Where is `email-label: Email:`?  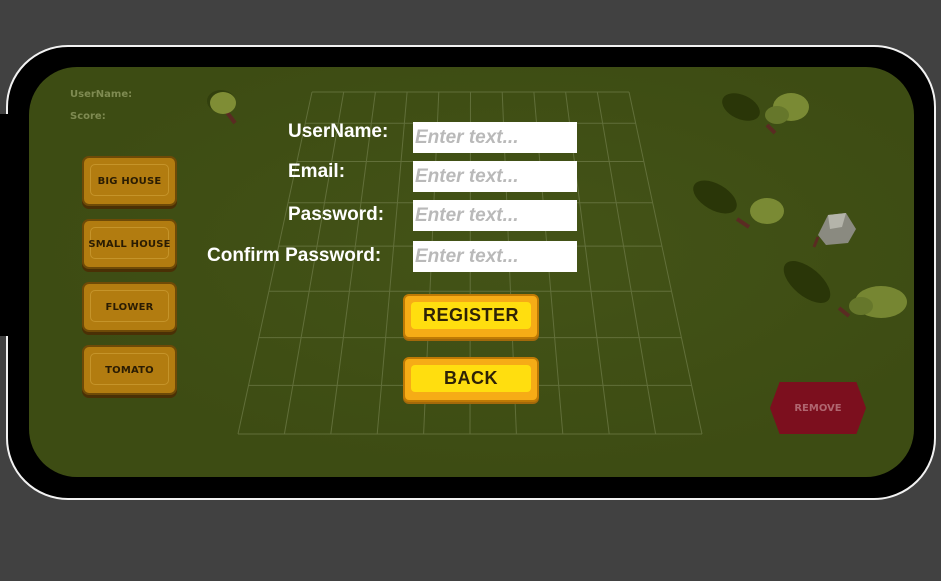 email-label: Email: is located at coordinates (317, 171).